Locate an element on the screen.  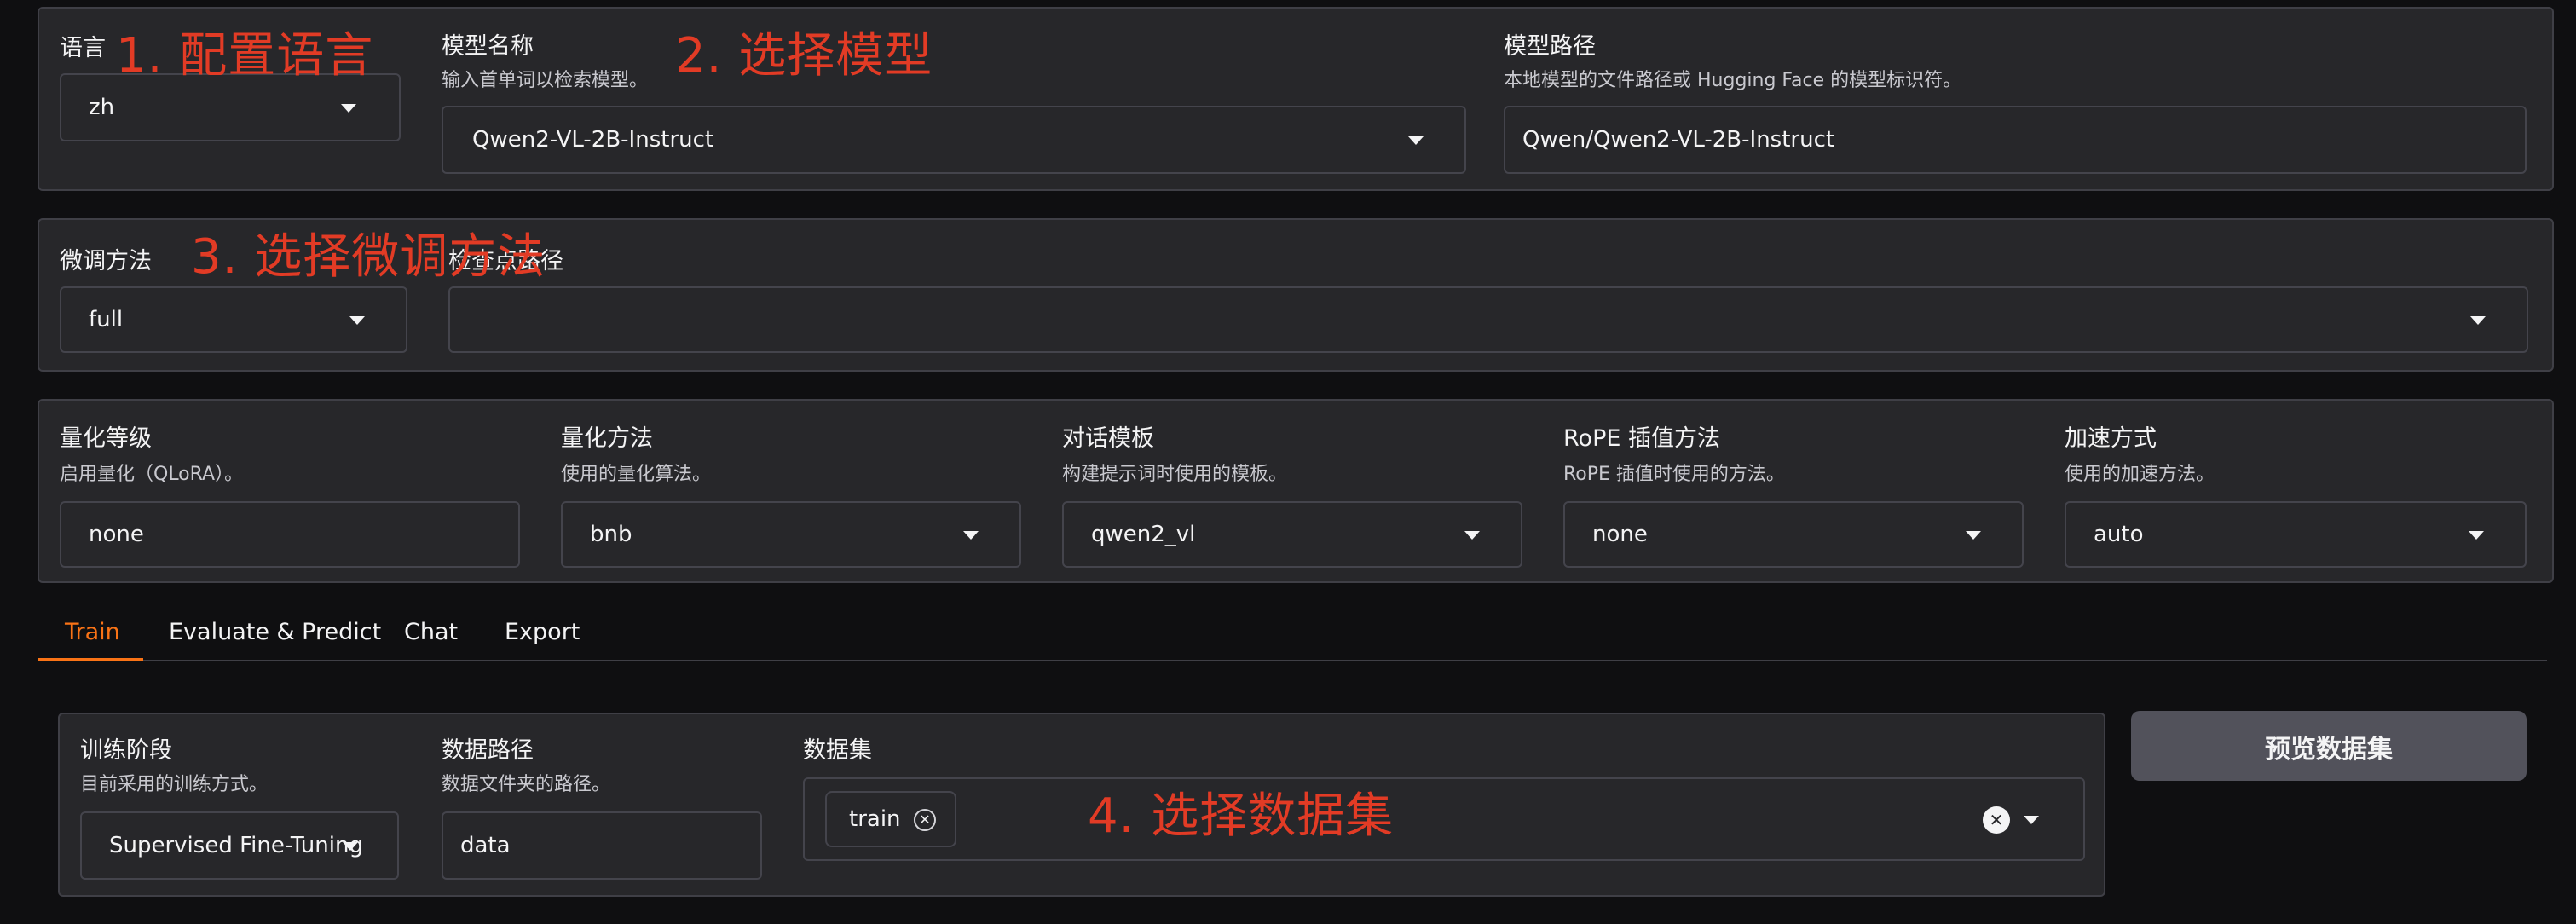
model-name-dropdown: Qwen2-VL-2B-Instruct is located at coordinates (954, 140).